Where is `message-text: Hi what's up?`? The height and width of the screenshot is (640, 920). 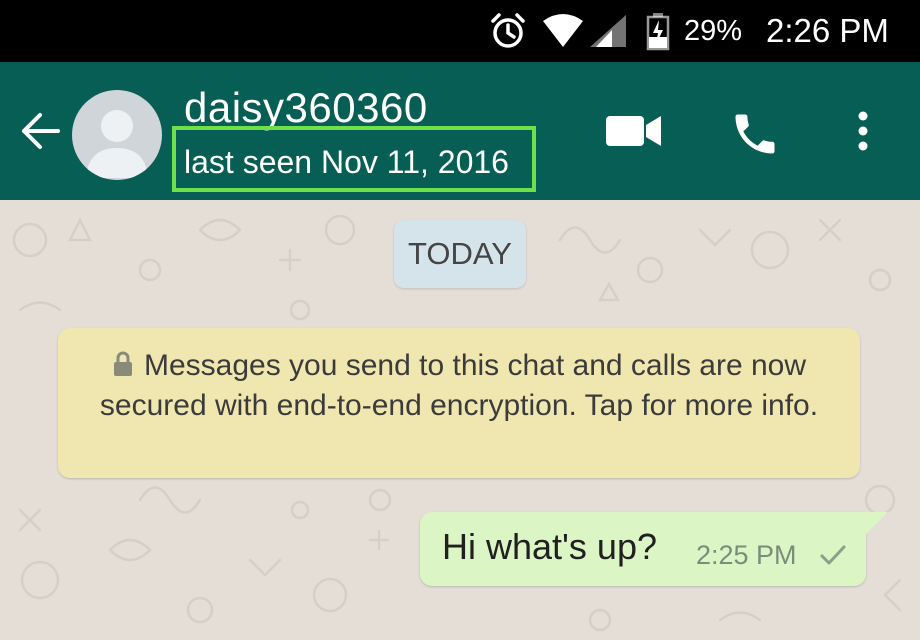 message-text: Hi what's up? is located at coordinates (549, 546).